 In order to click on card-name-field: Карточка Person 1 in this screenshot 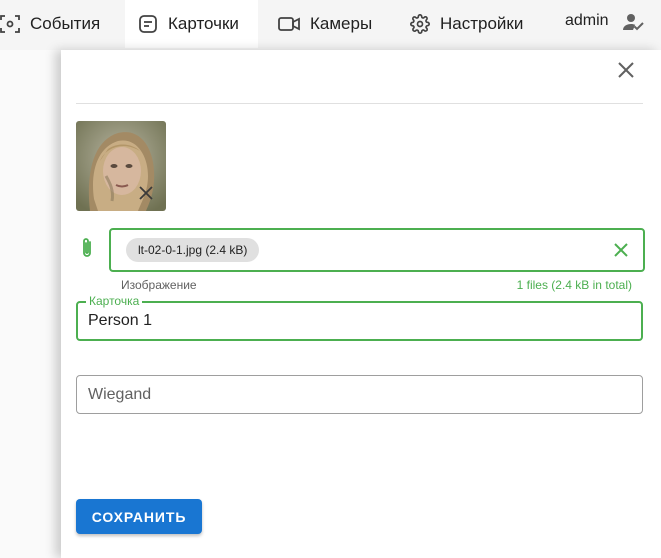, I will do `click(359, 317)`.